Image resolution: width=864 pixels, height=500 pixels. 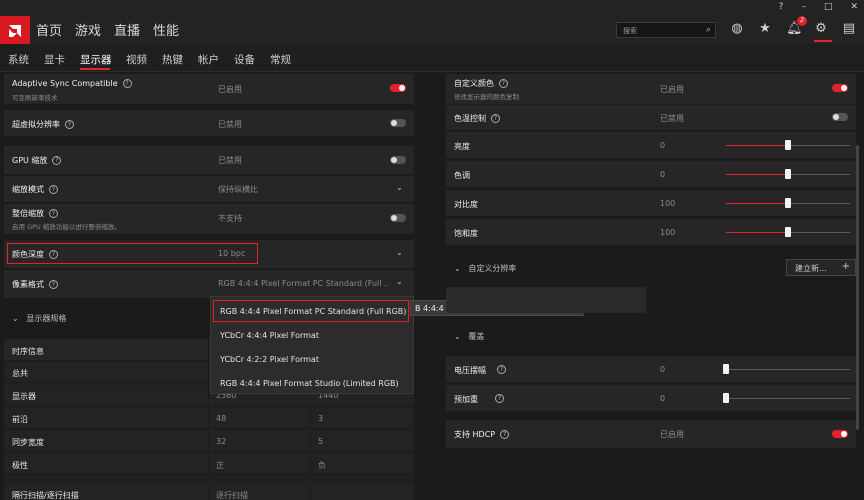 What do you see at coordinates (466, 399) in the screenshot?
I see `pre-emphasis-label: 预加重` at bounding box center [466, 399].